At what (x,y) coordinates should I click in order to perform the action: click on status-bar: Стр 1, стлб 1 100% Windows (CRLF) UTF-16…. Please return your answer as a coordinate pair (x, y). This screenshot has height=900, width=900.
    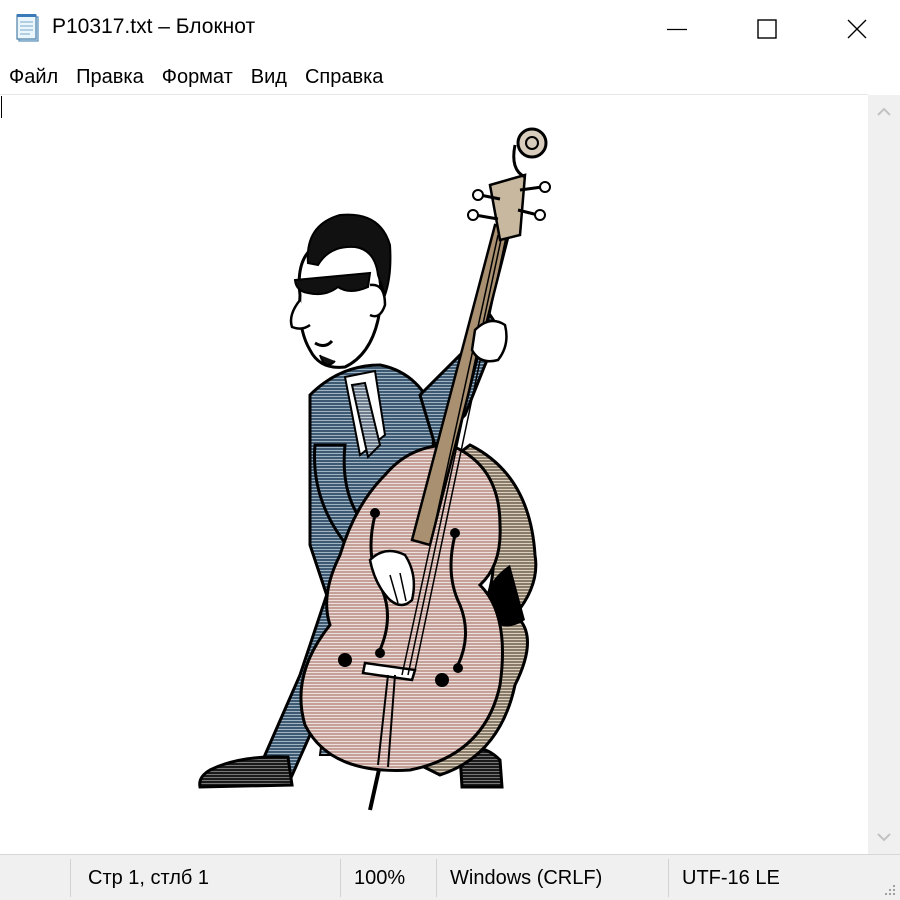
    Looking at the image, I should click on (450, 877).